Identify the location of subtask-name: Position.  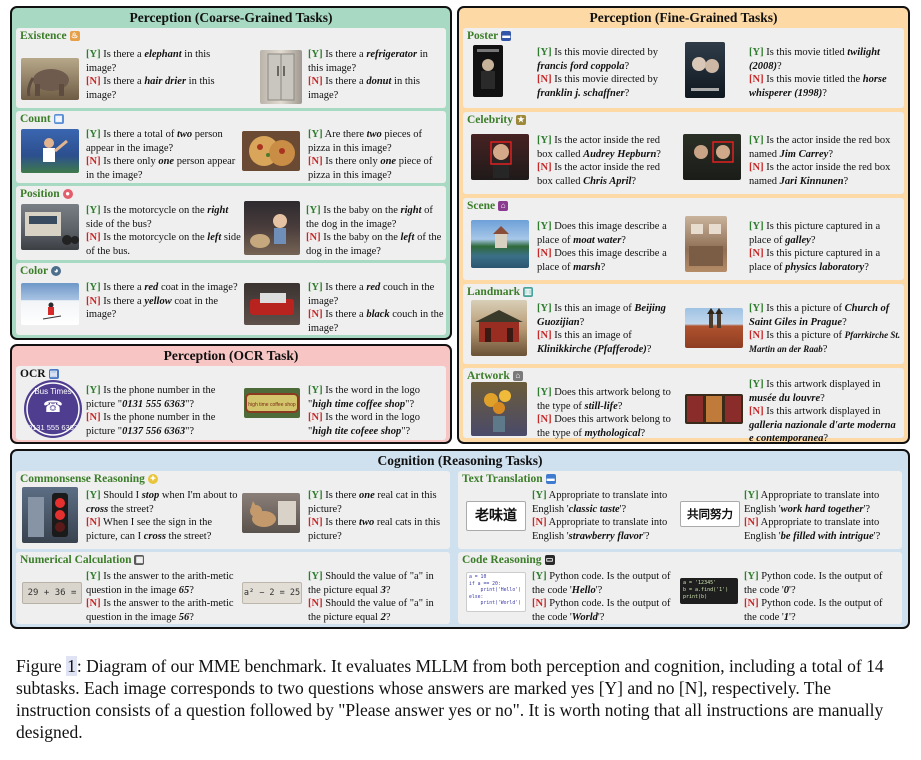
(40, 194).